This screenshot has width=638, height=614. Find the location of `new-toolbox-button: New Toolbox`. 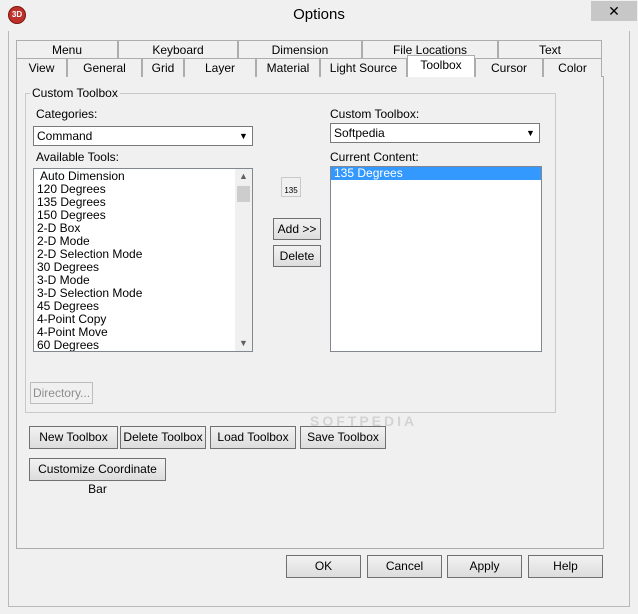

new-toolbox-button: New Toolbox is located at coordinates (73, 437).